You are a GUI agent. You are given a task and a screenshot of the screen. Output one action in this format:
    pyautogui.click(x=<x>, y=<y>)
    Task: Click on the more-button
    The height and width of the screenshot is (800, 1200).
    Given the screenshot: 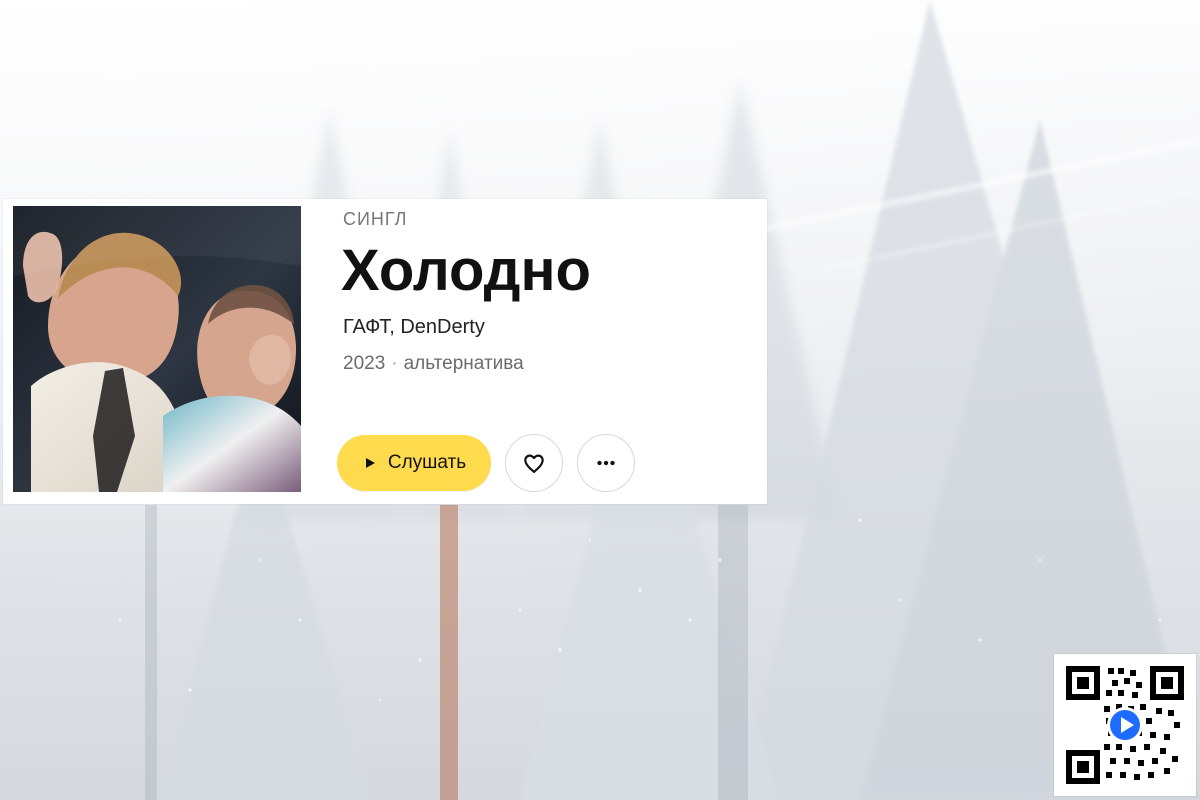 What is the action you would take?
    pyautogui.click(x=606, y=463)
    